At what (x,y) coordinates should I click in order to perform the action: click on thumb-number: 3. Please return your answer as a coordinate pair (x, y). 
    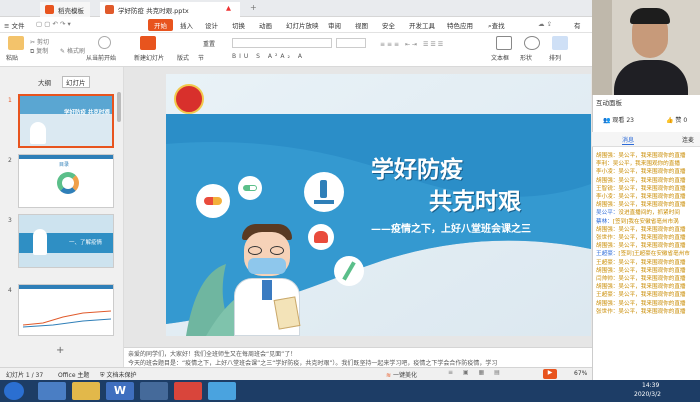
    Looking at the image, I should click on (10, 220).